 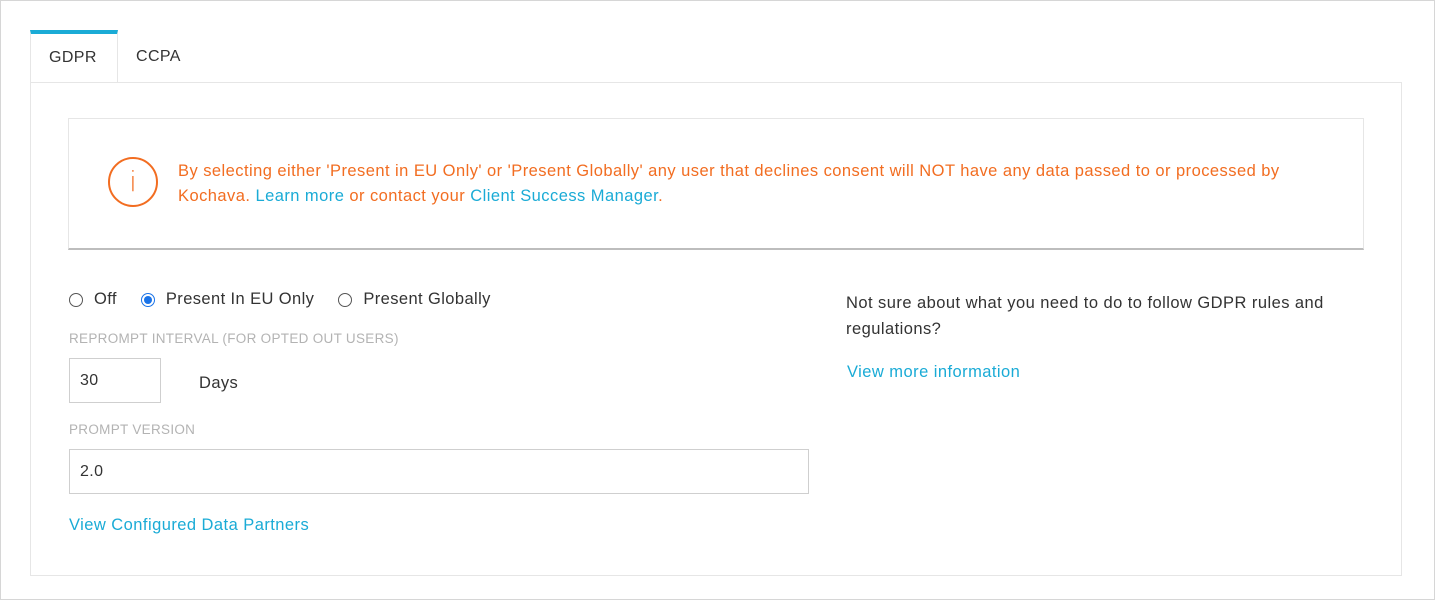 I want to click on client-success-manager-link: Client Success Manager, so click(x=564, y=196).